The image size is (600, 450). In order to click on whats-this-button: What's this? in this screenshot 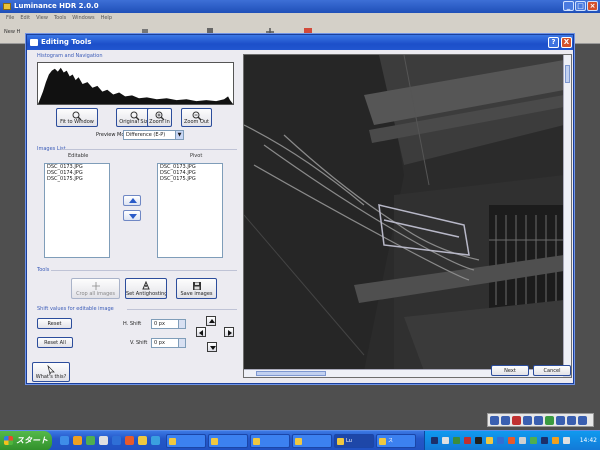, I will do `click(51, 372)`.